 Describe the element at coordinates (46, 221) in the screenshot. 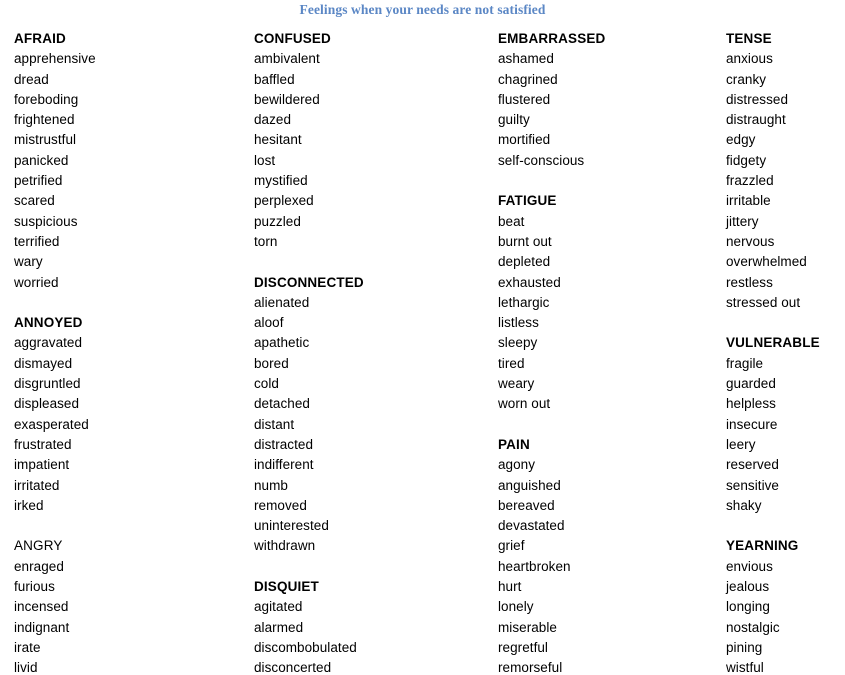

I see `feeling-word: suspicious` at that location.